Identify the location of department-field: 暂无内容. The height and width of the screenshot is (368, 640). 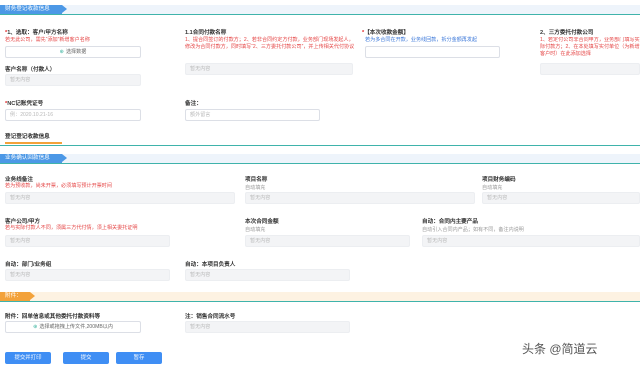
(87, 275).